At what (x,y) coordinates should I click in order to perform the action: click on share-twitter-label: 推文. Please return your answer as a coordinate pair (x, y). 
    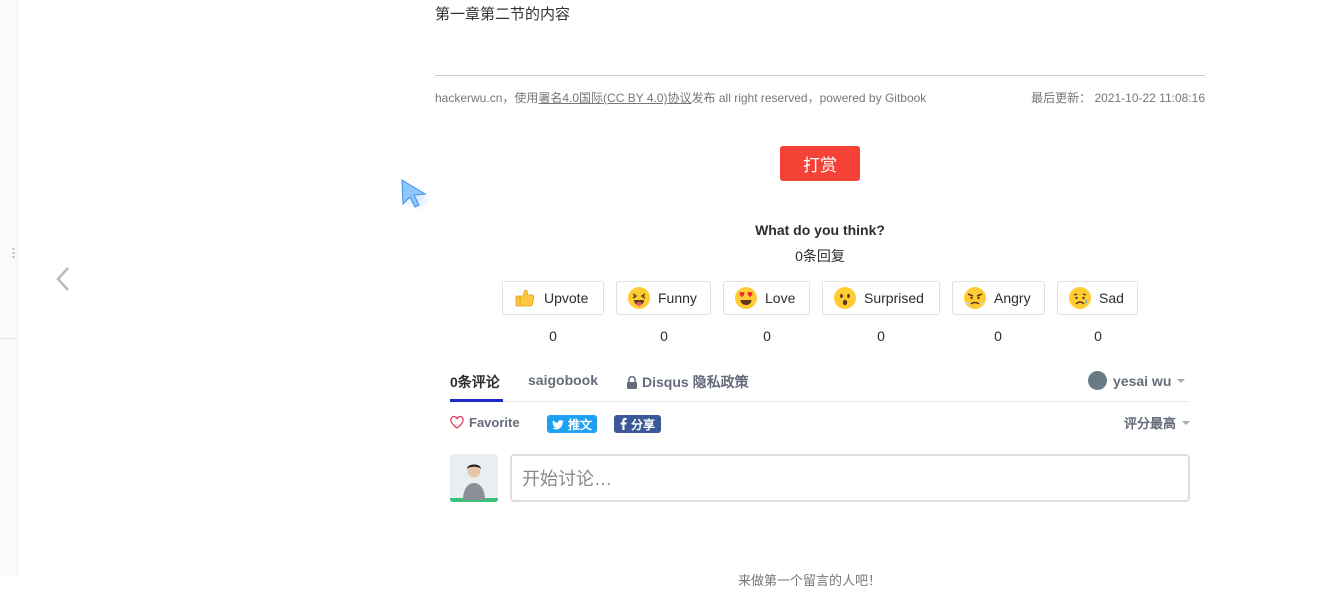
    Looking at the image, I should click on (580, 424).